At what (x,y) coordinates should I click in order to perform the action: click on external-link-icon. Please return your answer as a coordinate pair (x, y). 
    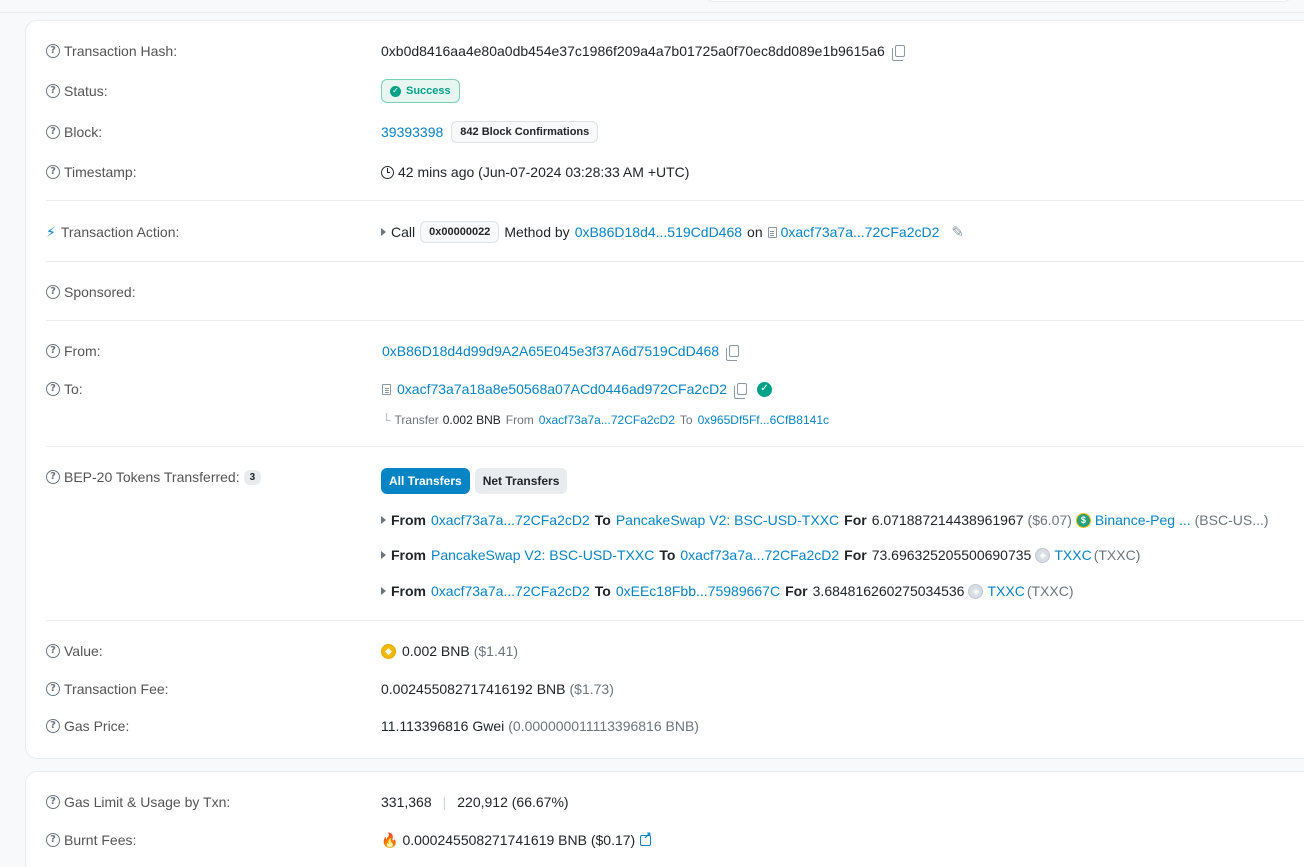
    Looking at the image, I should click on (646, 838).